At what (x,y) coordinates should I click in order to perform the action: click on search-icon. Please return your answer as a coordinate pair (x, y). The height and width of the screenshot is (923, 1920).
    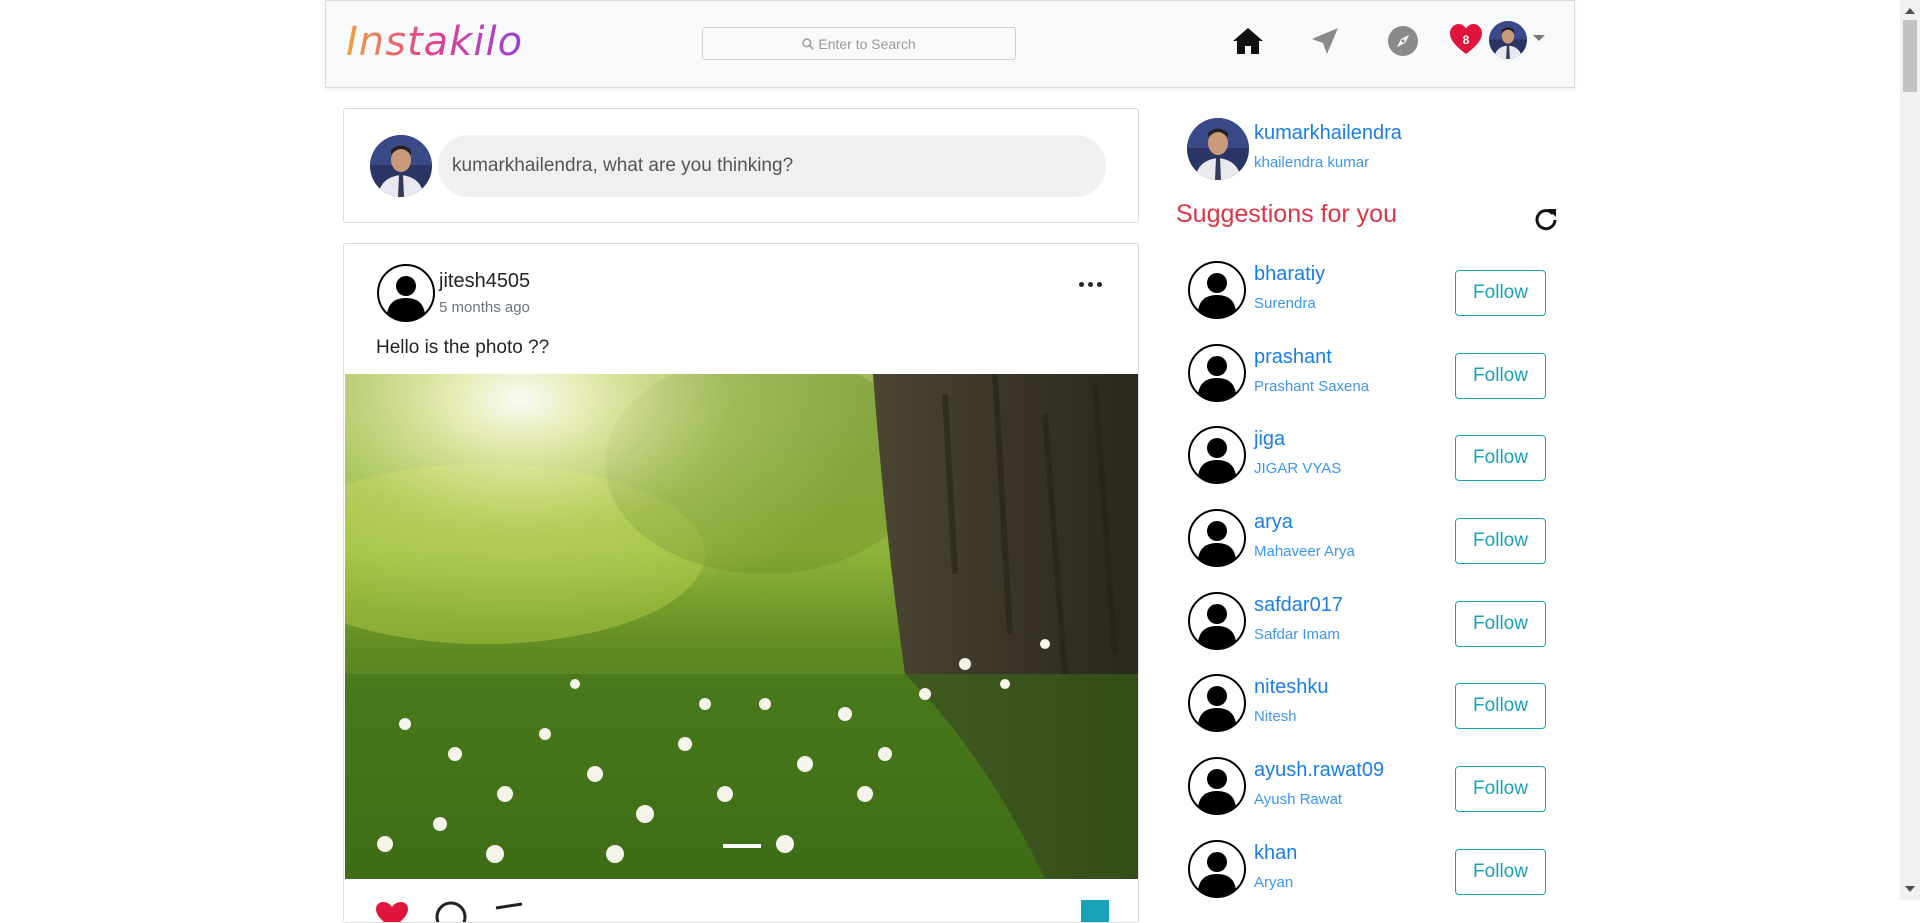
    Looking at the image, I should click on (808, 43).